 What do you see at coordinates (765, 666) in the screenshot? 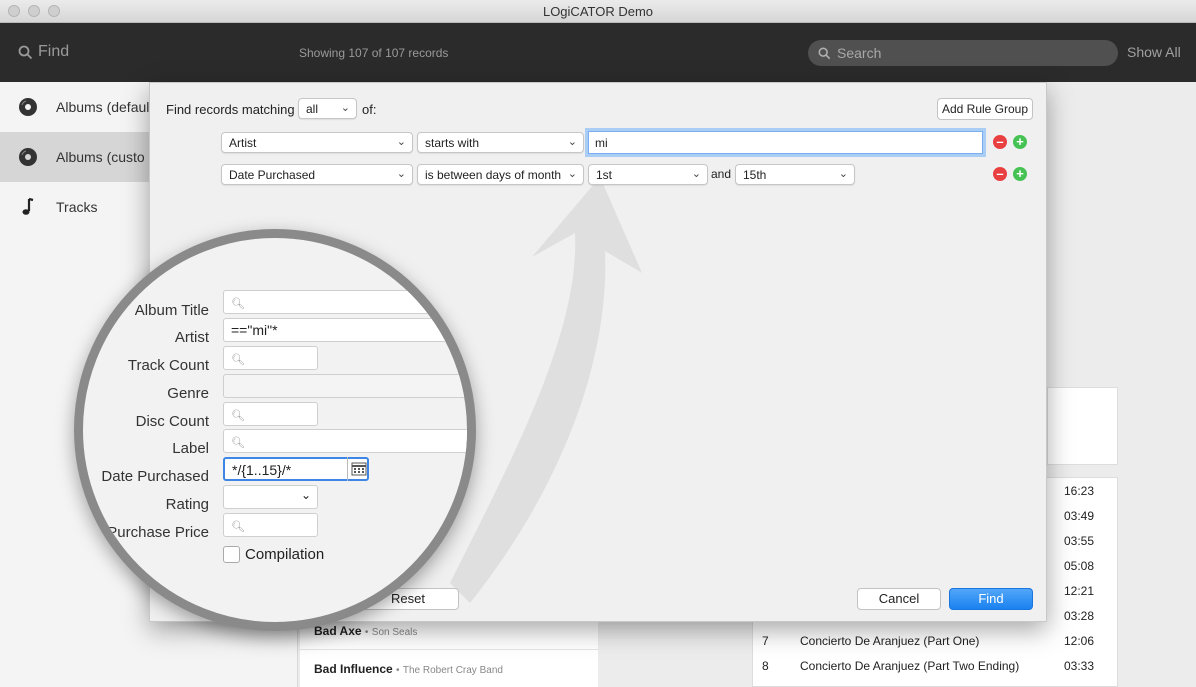
I see `track-number: 8` at bounding box center [765, 666].